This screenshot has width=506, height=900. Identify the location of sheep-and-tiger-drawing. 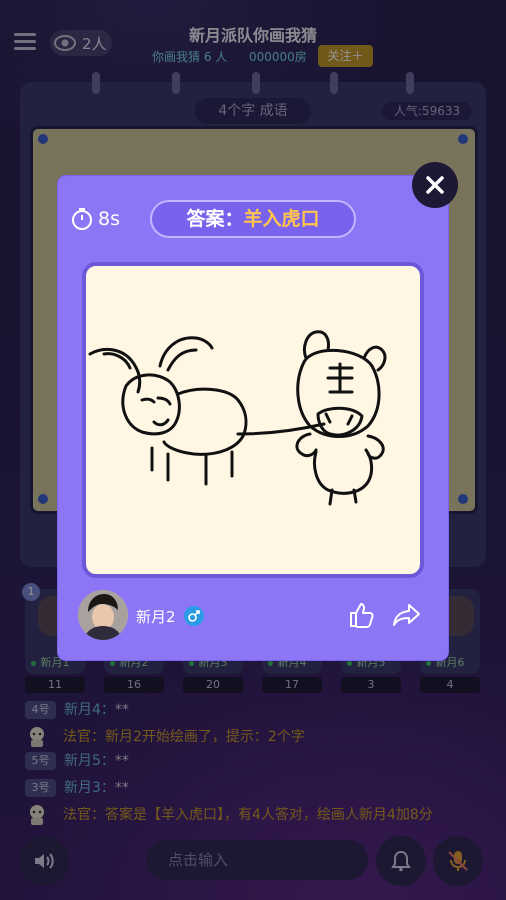
(237, 418).